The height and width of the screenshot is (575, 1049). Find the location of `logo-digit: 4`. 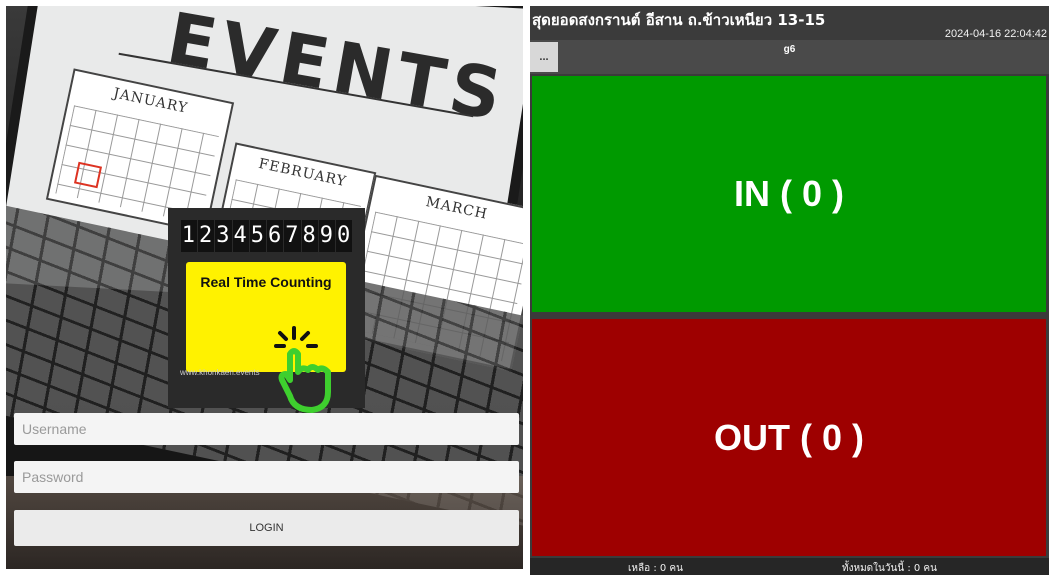

logo-digit: 4 is located at coordinates (240, 236).